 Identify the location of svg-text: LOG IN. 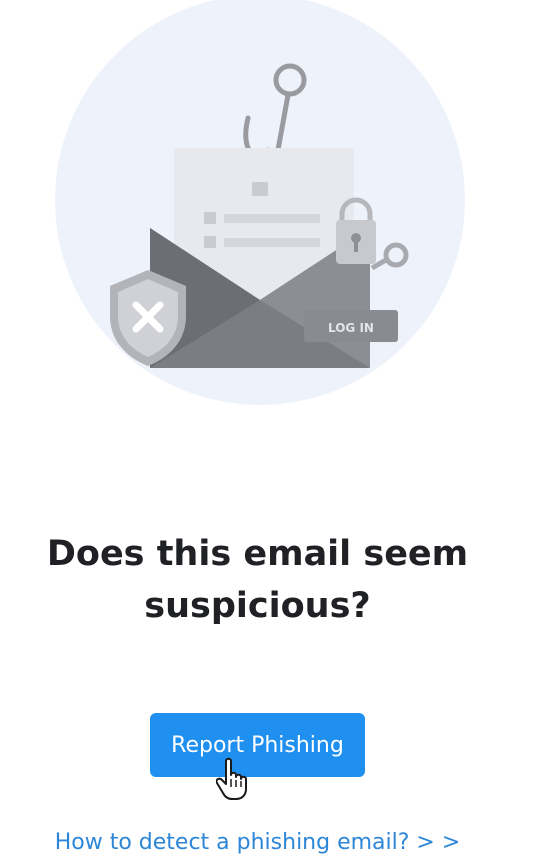
(351, 328).